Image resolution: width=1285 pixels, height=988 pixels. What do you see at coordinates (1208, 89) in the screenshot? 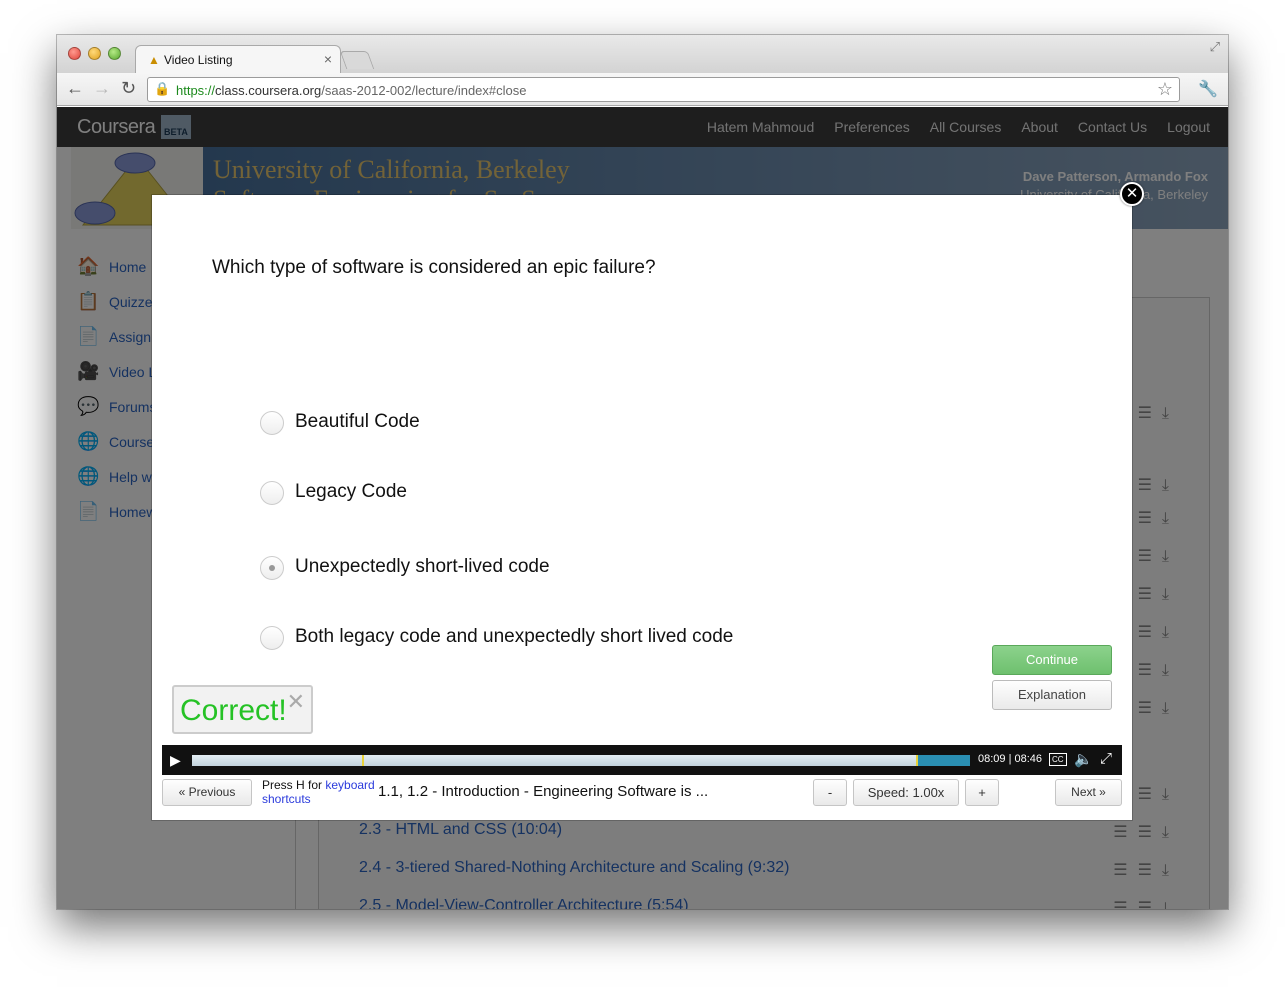
I see `wrench-menu-icon: 🔧` at bounding box center [1208, 89].